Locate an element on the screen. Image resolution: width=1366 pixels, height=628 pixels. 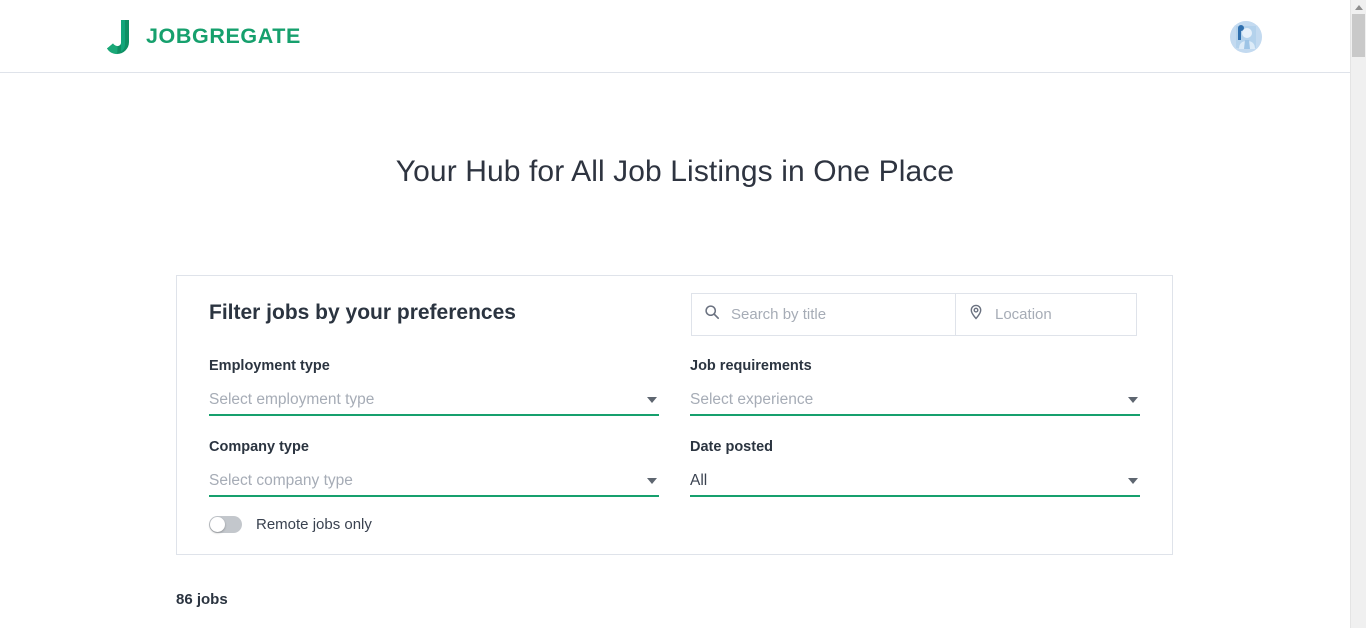
job-requirements-select: Select experience is located at coordinates (915, 401).